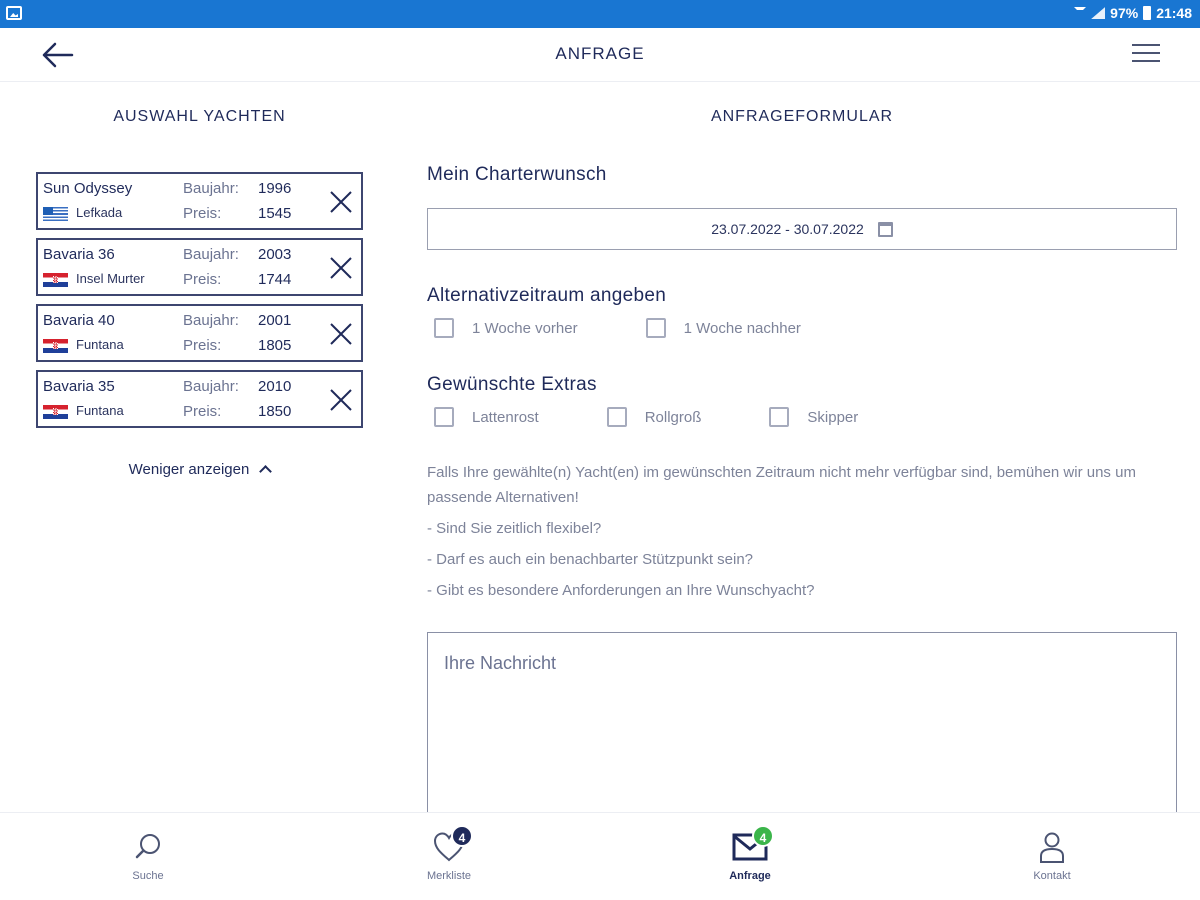 Image resolution: width=1200 pixels, height=900 pixels. I want to click on yacht-location: Insel Murter, so click(110, 278).